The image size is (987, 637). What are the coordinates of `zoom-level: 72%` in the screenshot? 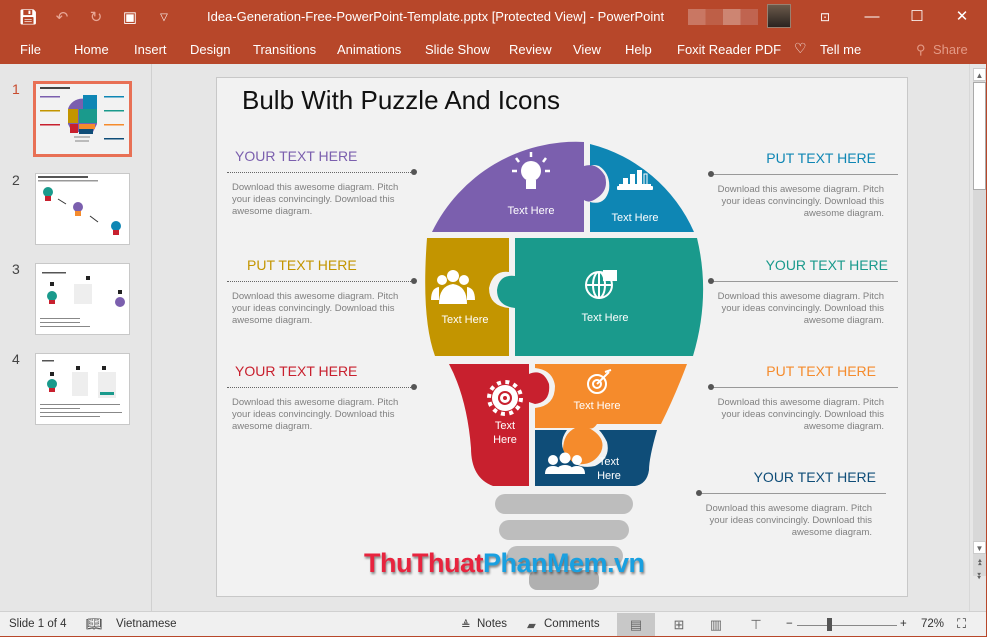 It's located at (932, 624).